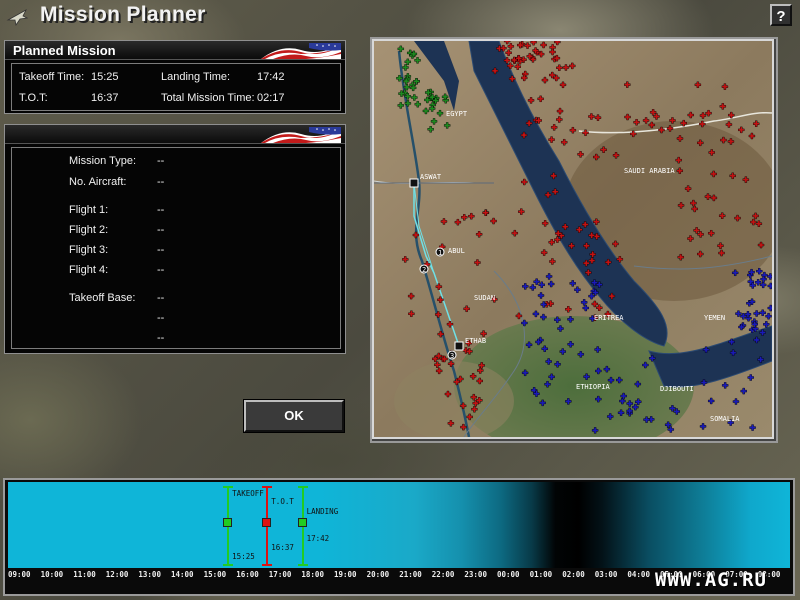 The width and height of the screenshot is (800, 600). What do you see at coordinates (484, 298) in the screenshot?
I see `map-label-sudan: SUDAN` at bounding box center [484, 298].